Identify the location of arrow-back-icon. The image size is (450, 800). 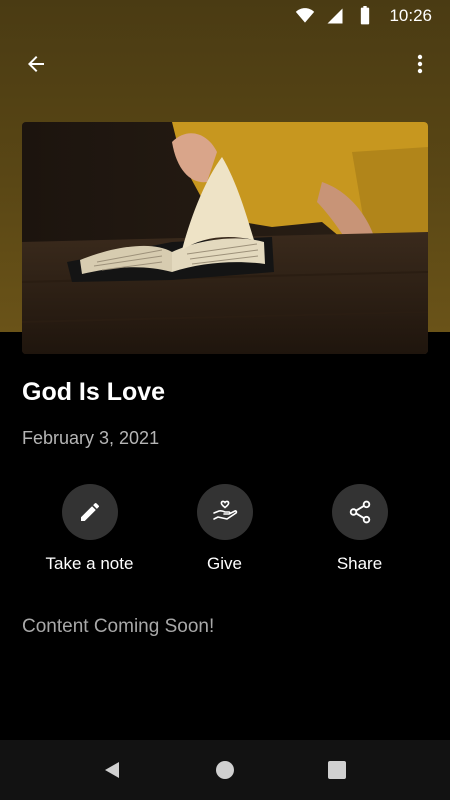
(36, 64).